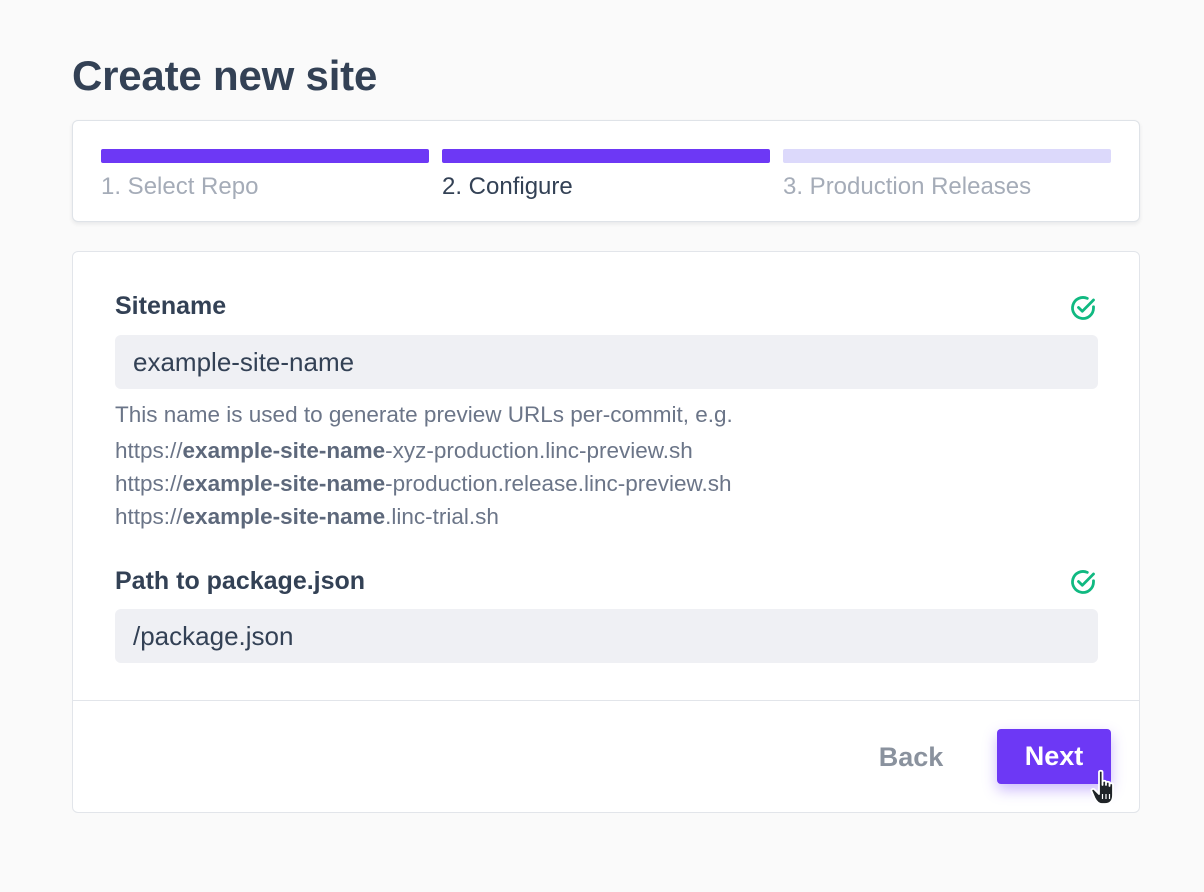 The image size is (1204, 892). What do you see at coordinates (240, 581) in the screenshot?
I see `package-path-label: Path to package.json` at bounding box center [240, 581].